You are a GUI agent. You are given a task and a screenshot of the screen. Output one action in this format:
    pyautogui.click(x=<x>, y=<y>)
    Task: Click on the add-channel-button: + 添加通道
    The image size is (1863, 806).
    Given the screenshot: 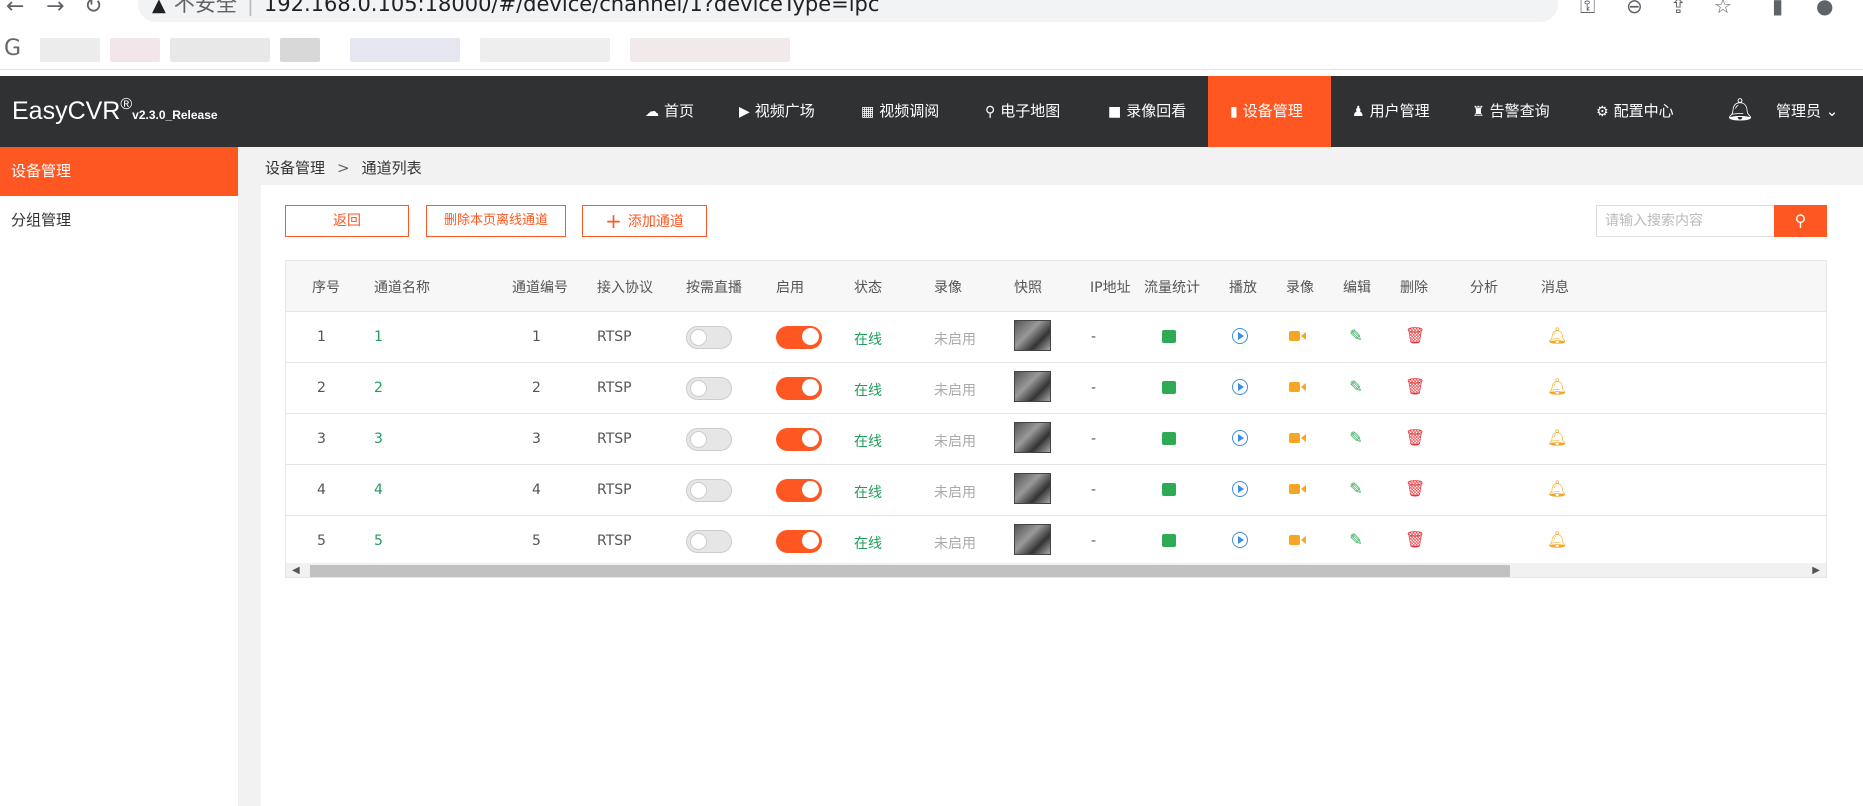 What is the action you would take?
    pyautogui.click(x=644, y=221)
    